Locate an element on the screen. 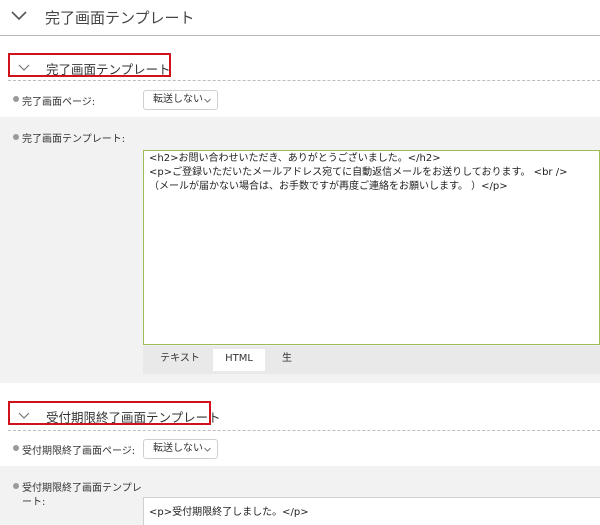 The height and width of the screenshot is (525, 600). form-row-expired-page: 受付期限終了画面ページ: 転送しない is located at coordinates (300, 450).